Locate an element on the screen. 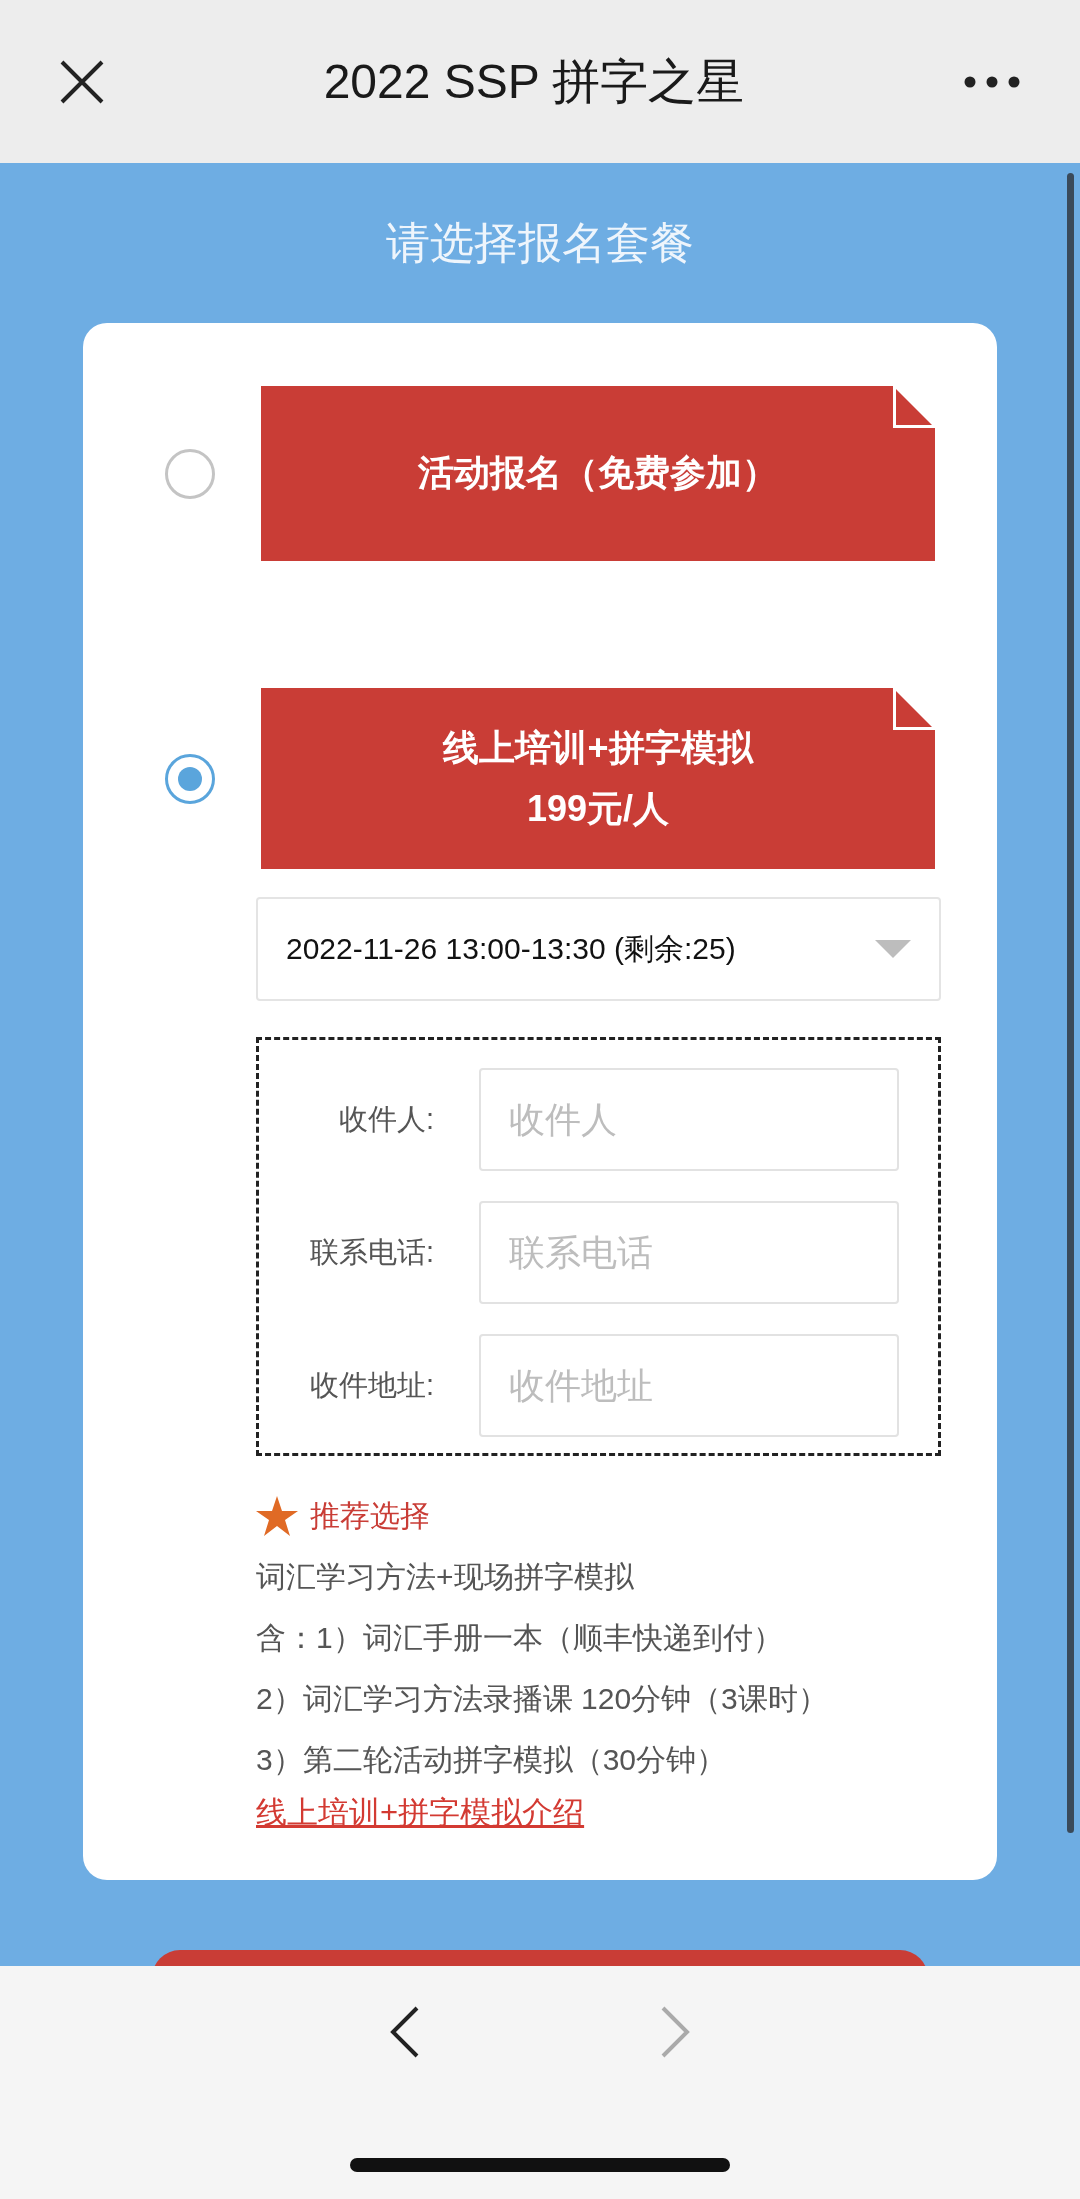  field-label: 收件人: is located at coordinates (385, 1119).